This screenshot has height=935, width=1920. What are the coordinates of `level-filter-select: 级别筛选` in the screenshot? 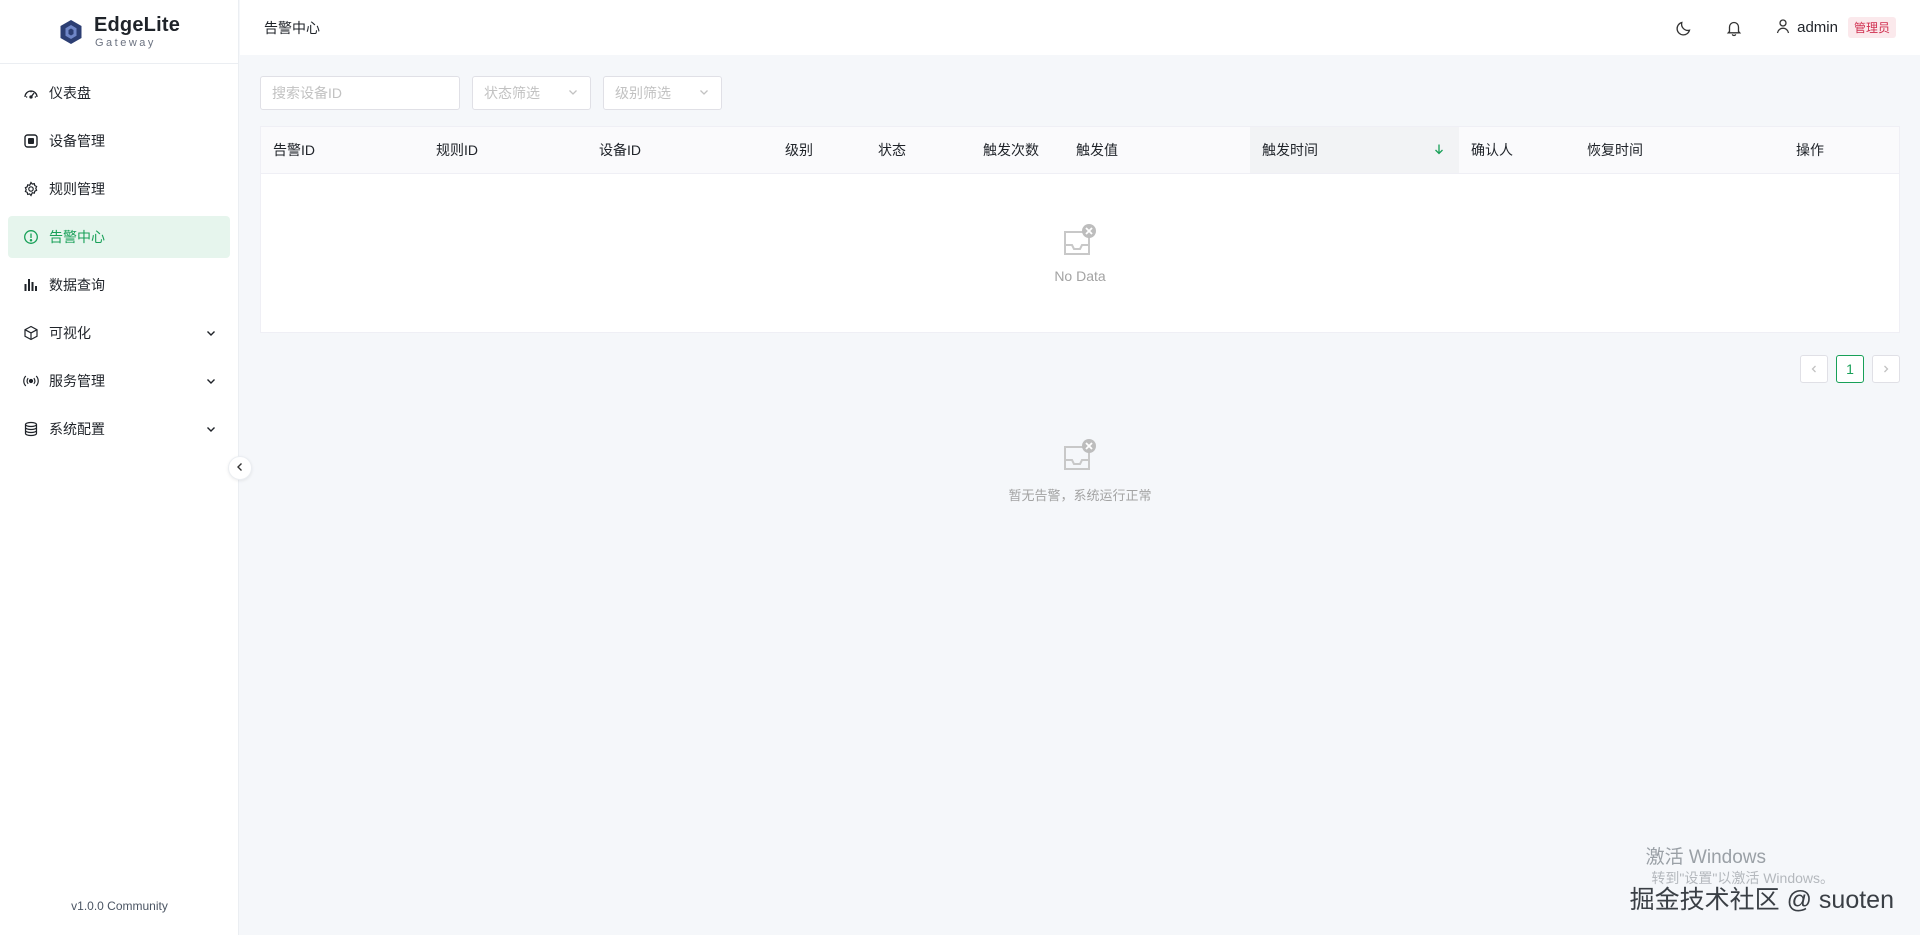 It's located at (662, 93).